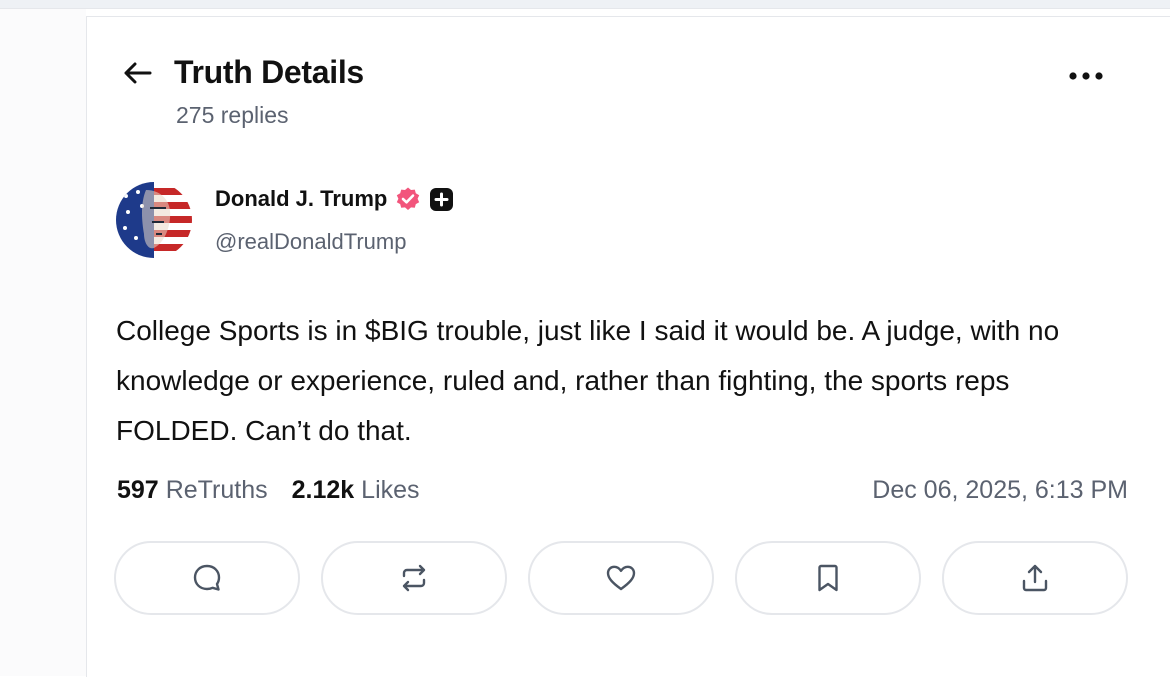 This screenshot has height=677, width=1170. I want to click on author-row: Donald J. Trump, so click(334, 199).